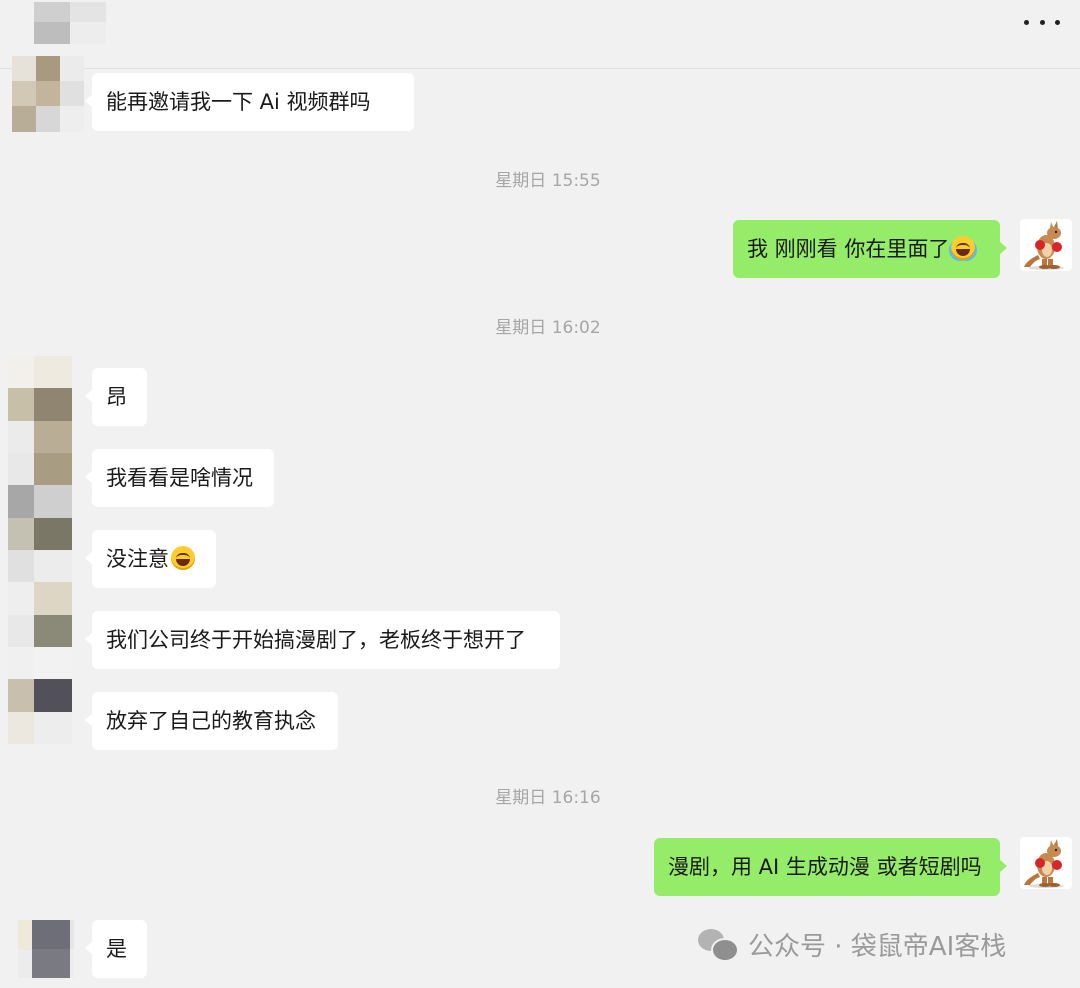 The width and height of the screenshot is (1080, 988). I want to click on timestamp: 星期日 16:16, so click(548, 798).